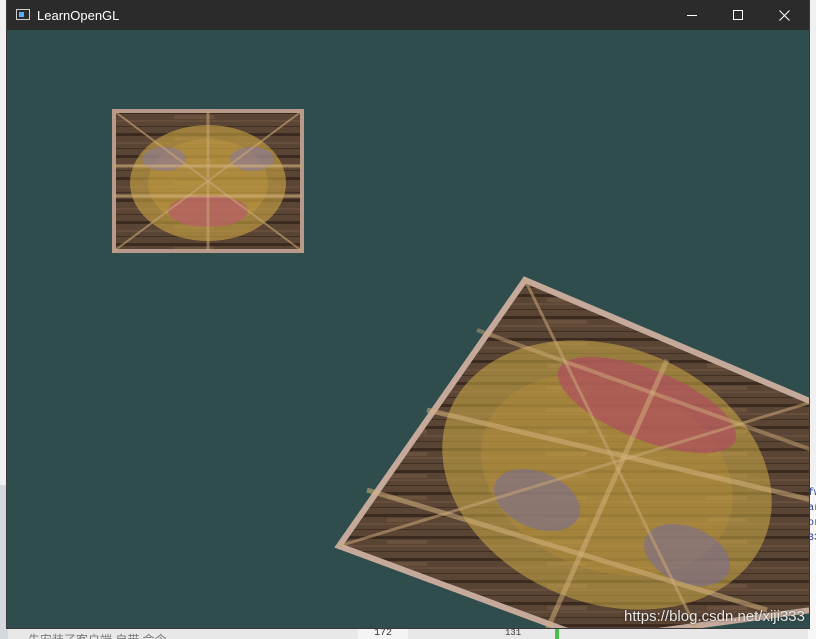 The width and height of the screenshot is (816, 639). I want to click on minimize-icon, so click(692, 15).